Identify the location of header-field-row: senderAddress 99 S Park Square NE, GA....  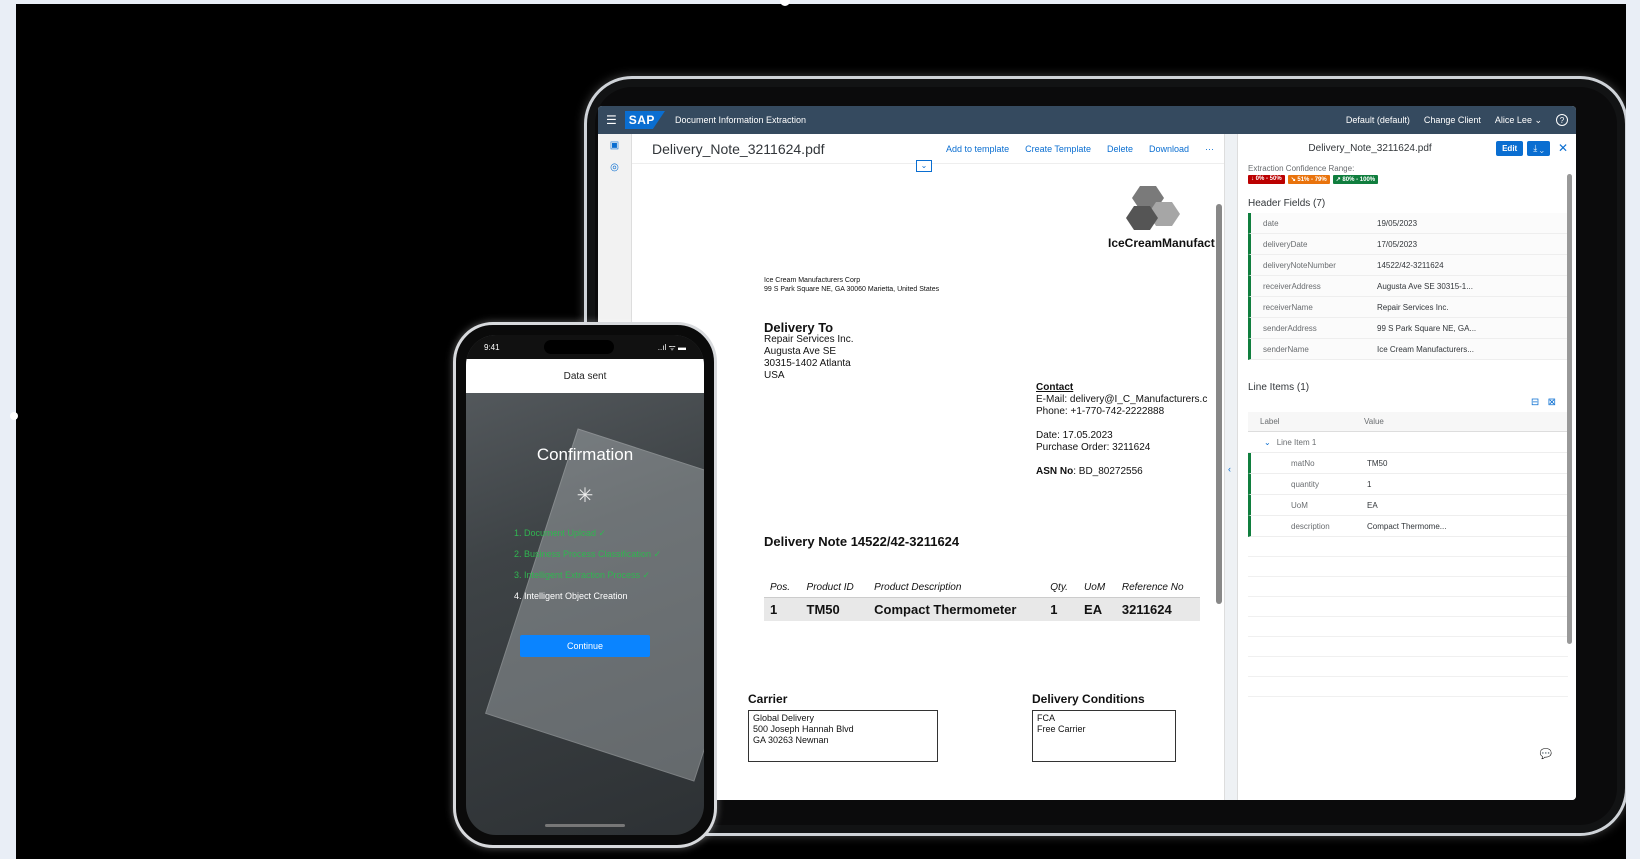
(1408, 328).